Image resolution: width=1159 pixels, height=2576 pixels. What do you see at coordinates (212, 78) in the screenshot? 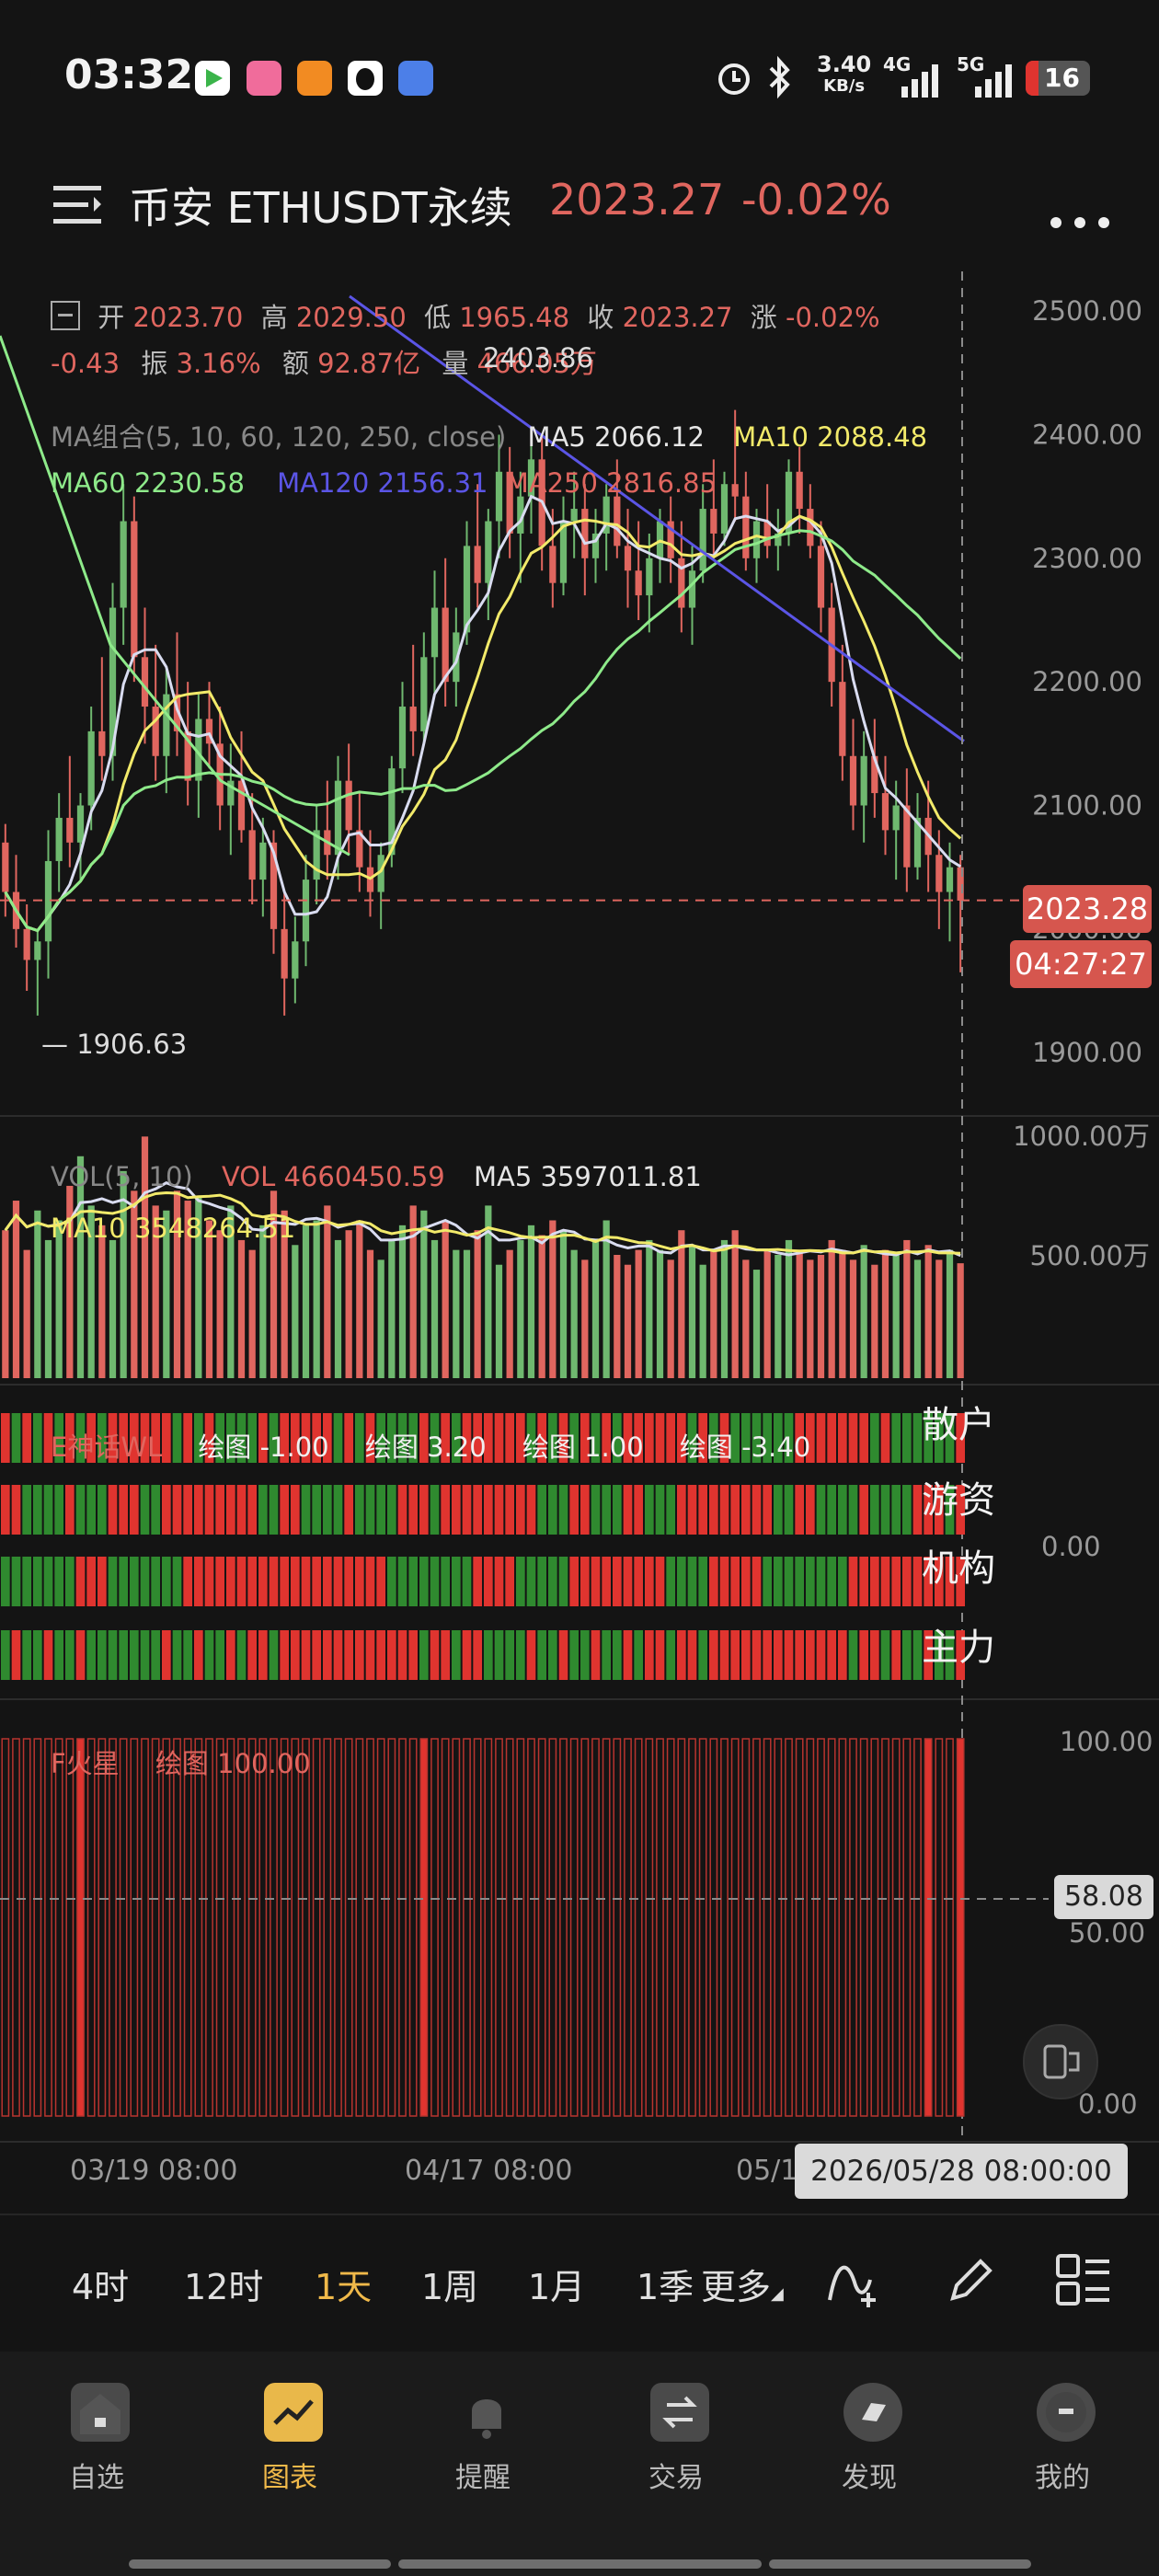
I see `media-app-icon` at bounding box center [212, 78].